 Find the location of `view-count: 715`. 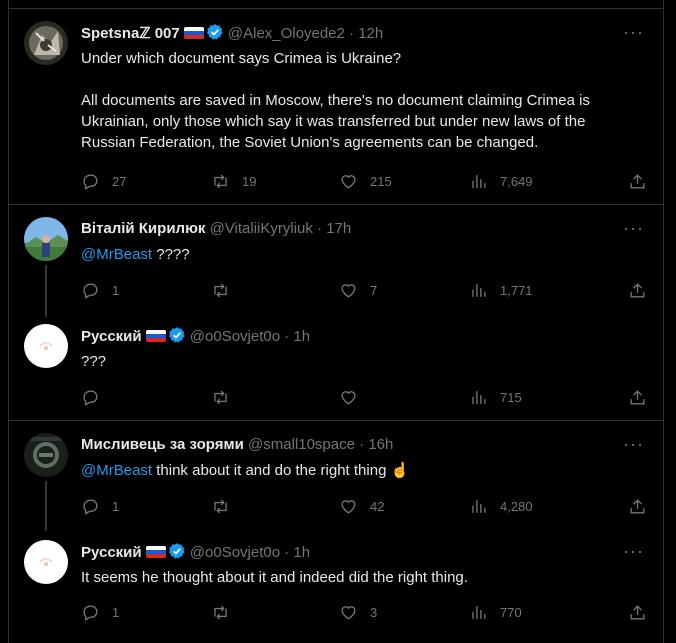

view-count: 715 is located at coordinates (511, 397).